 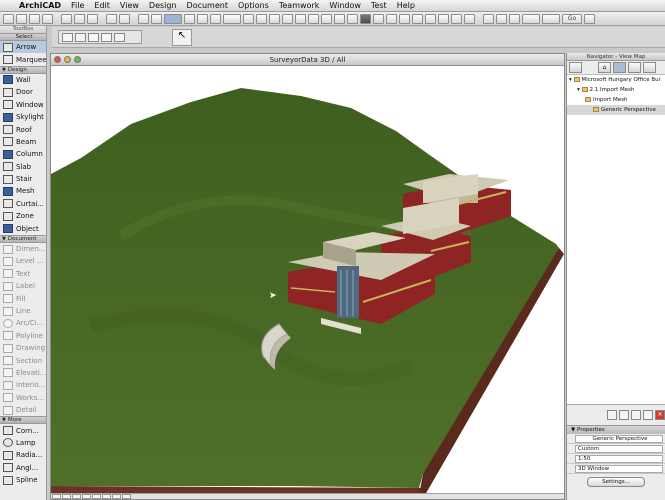 What do you see at coordinates (23, 360) in the screenshot?
I see `tool-section: Section` at bounding box center [23, 360].